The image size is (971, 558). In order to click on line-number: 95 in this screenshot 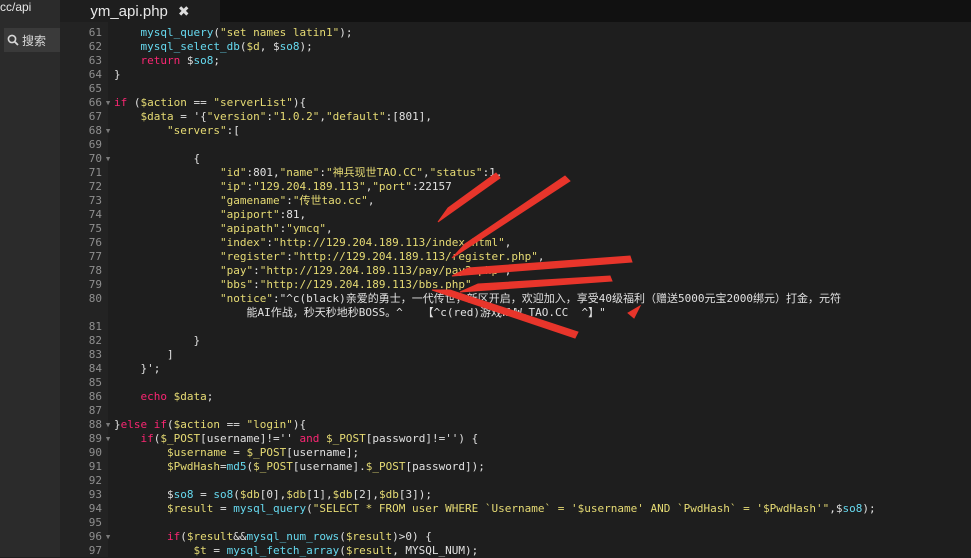, I will do `click(95, 522)`.